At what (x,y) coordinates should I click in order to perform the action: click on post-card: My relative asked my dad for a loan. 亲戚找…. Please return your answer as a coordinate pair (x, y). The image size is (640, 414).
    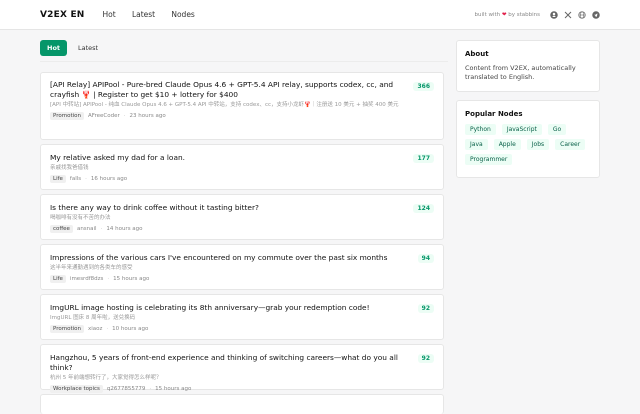
    Looking at the image, I should click on (242, 167).